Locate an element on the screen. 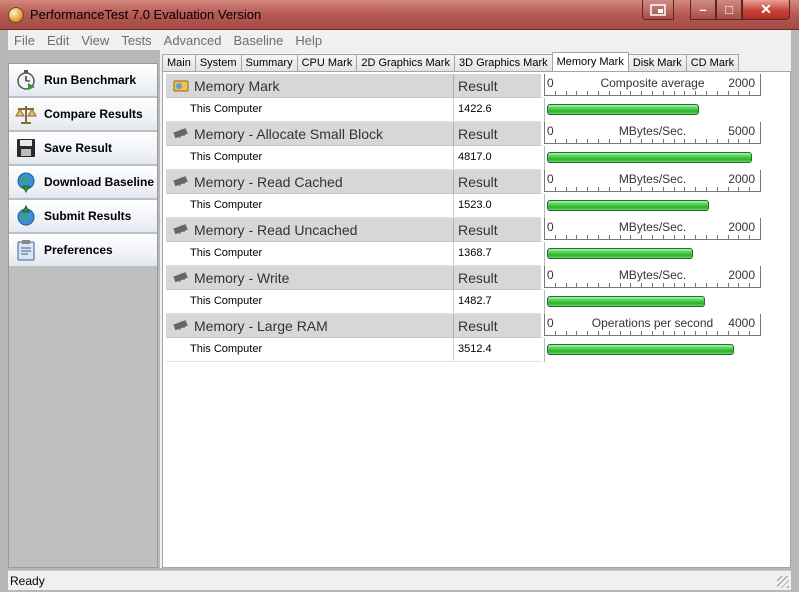  menu-advanced: Advanced is located at coordinates (193, 40).